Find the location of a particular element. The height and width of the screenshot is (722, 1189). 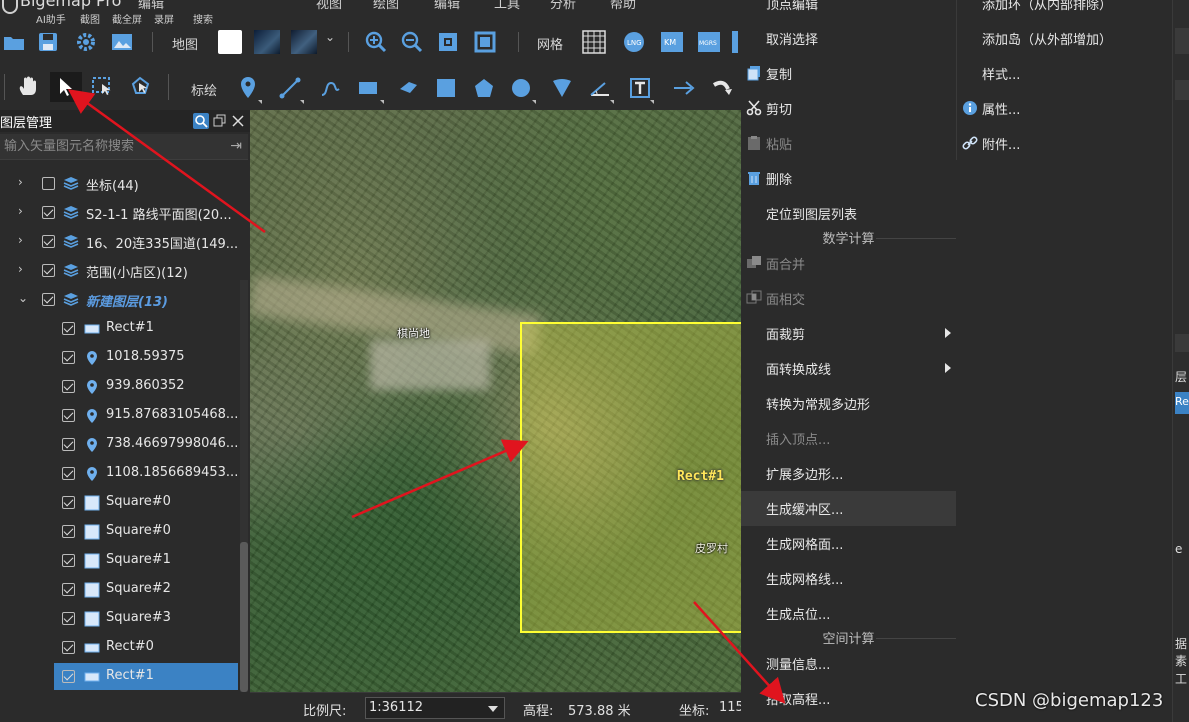

right-strip-tab is located at coordinates (1182, 343).